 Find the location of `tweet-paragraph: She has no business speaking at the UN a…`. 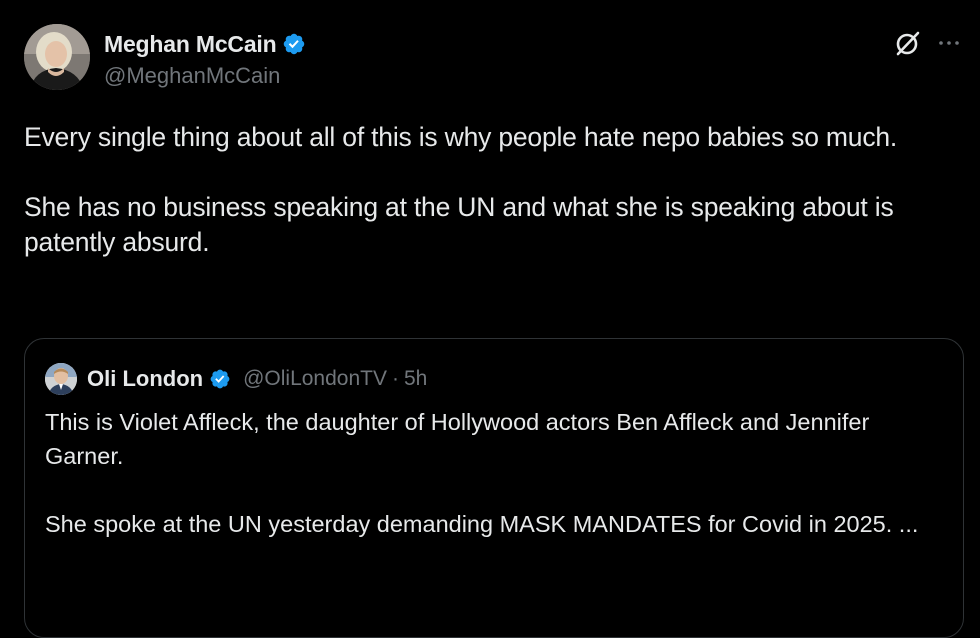

tweet-paragraph: She has no business speaking at the UN a… is located at coordinates (459, 224).